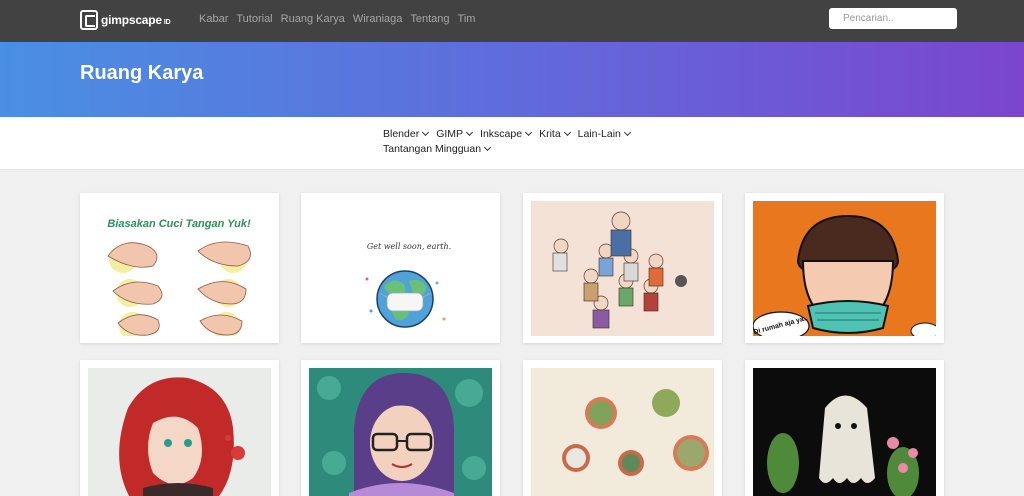 Image resolution: width=1024 pixels, height=496 pixels. What do you see at coordinates (467, 19) in the screenshot?
I see `nav-tim: Tim` at bounding box center [467, 19].